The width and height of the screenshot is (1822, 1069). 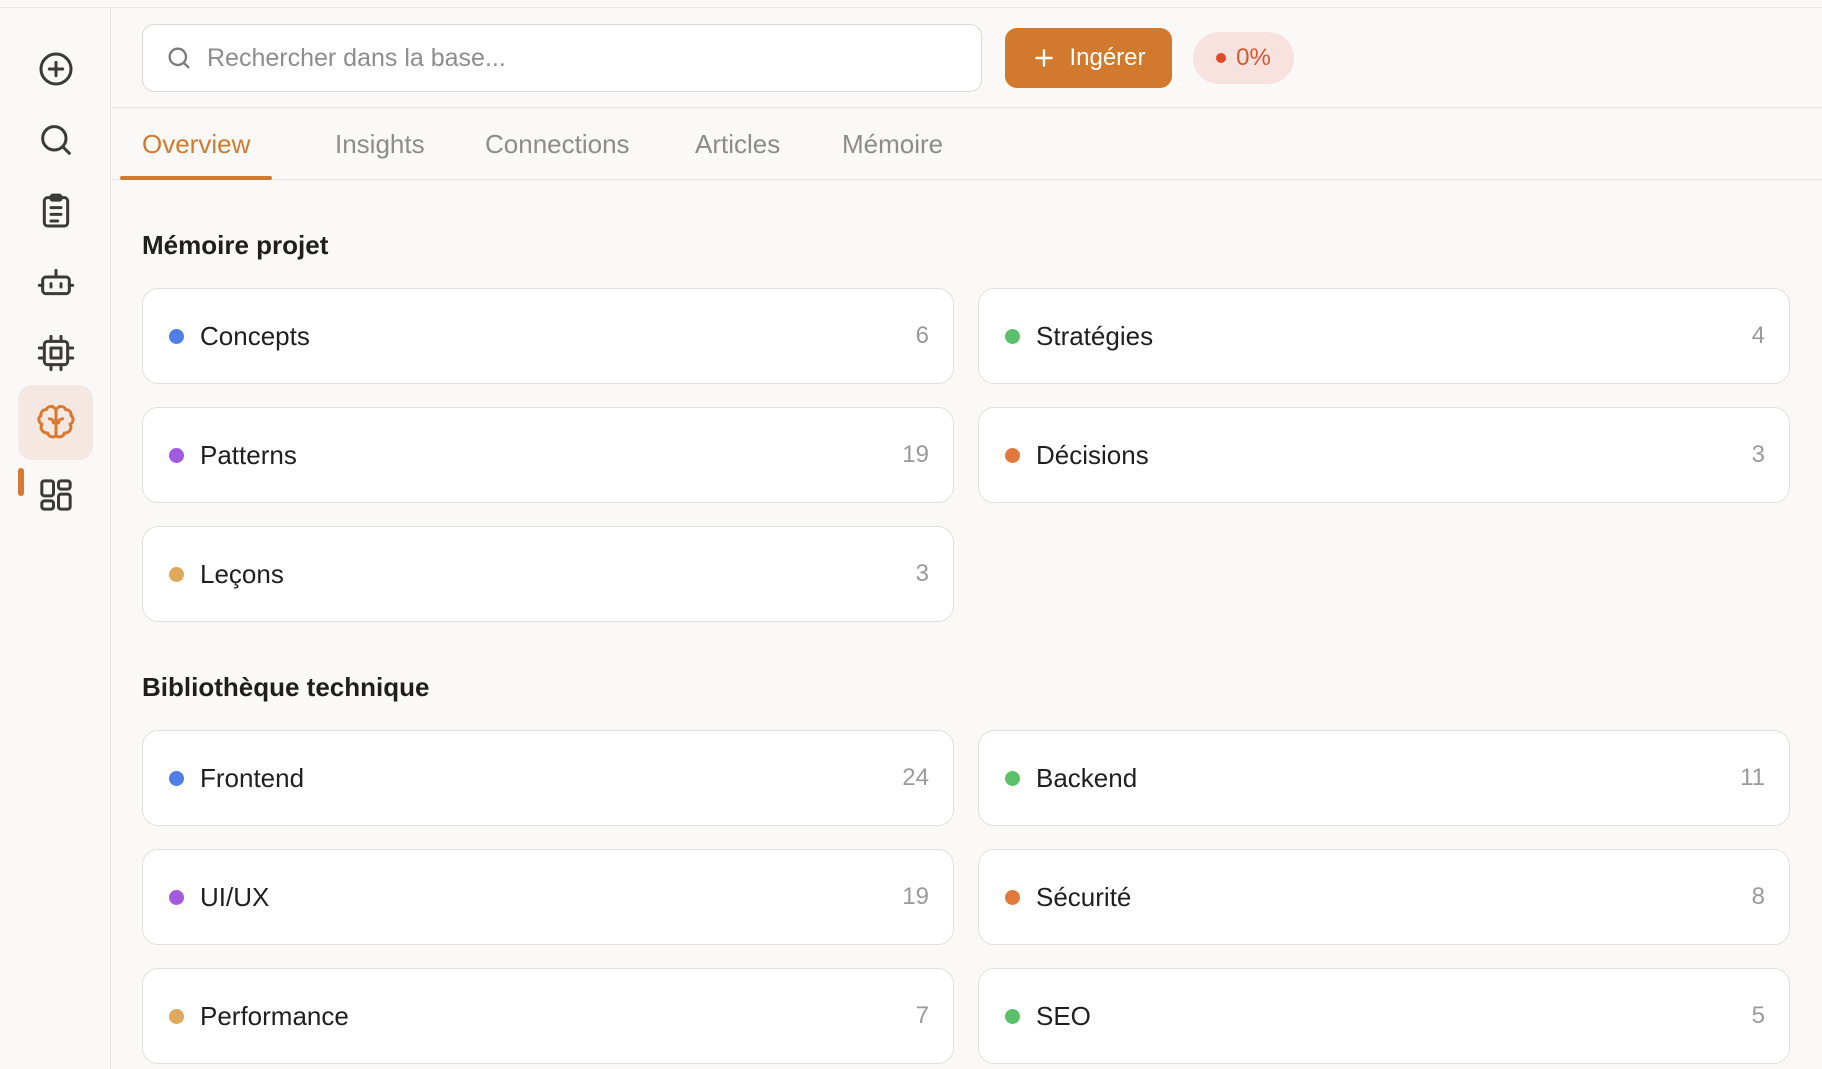 What do you see at coordinates (380, 144) in the screenshot?
I see `tab-insights: Insights` at bounding box center [380, 144].